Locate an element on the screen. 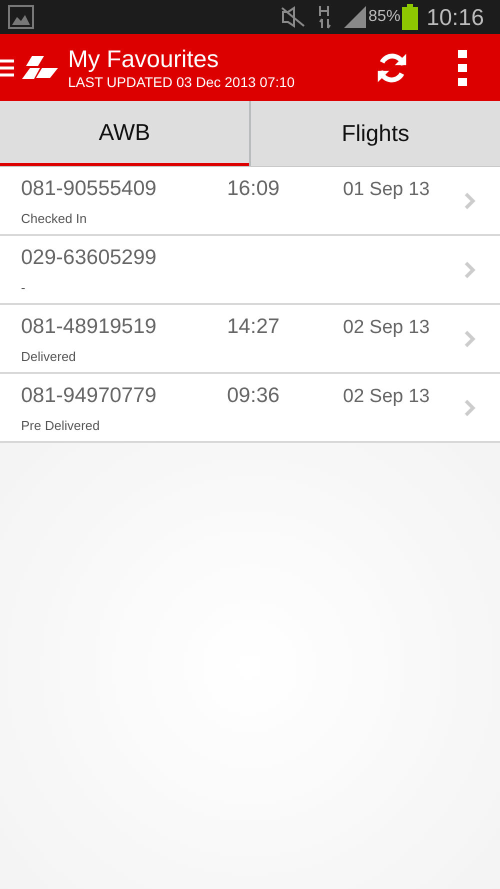 Image resolution: width=500 pixels, height=889 pixels. status: - is located at coordinates (23, 287).